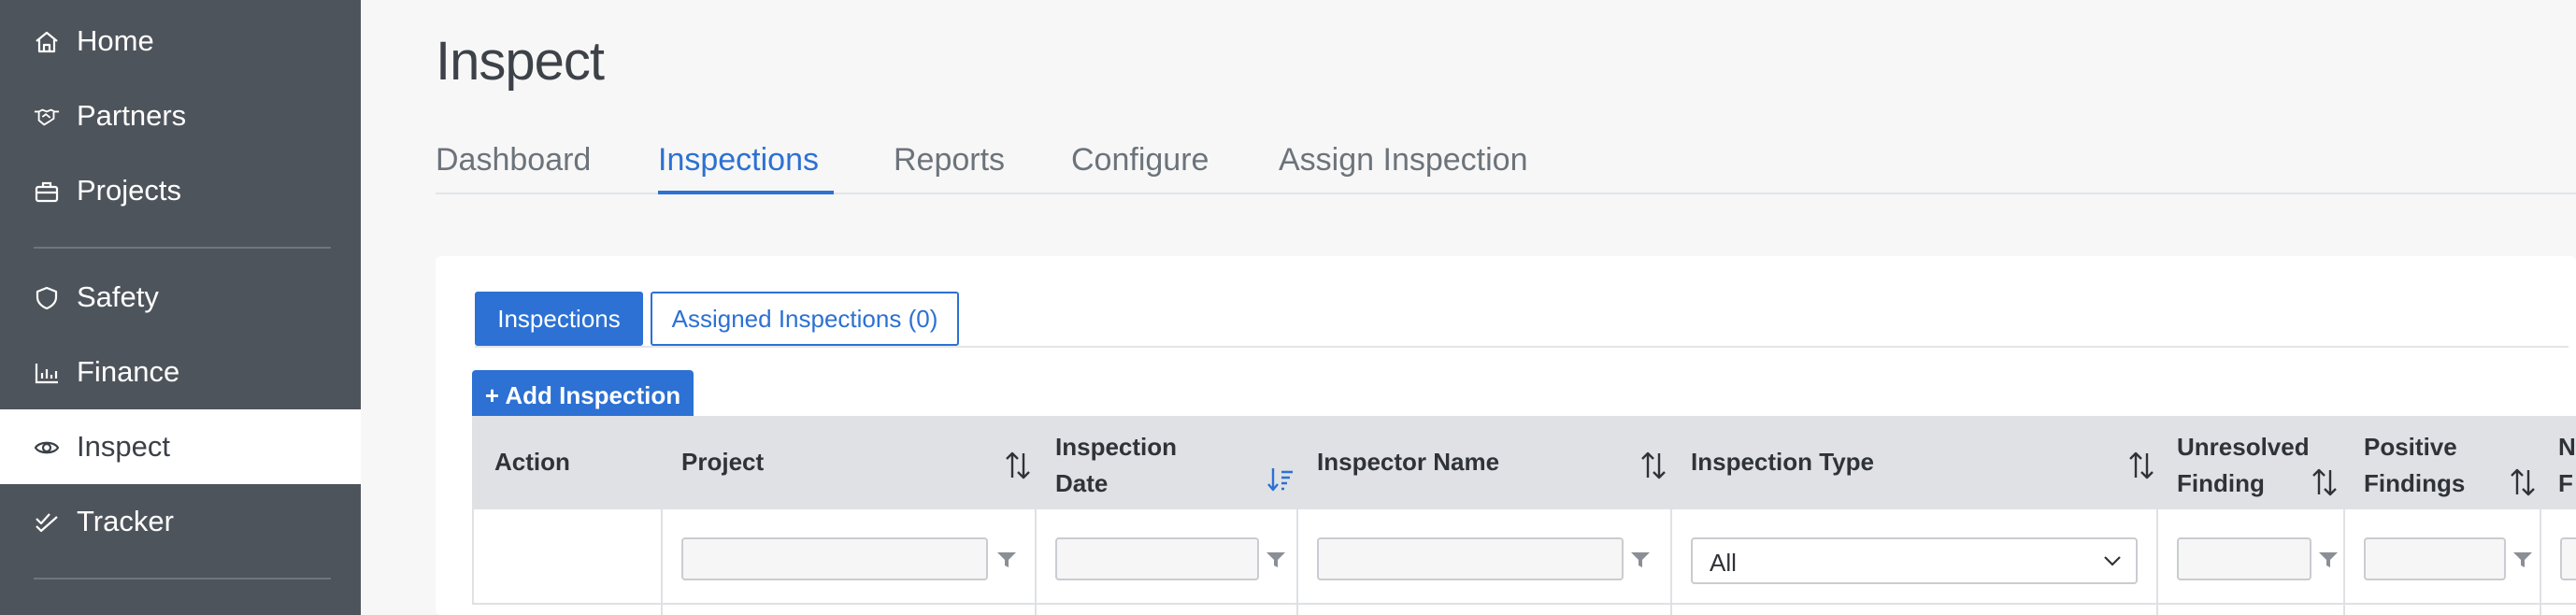 Image resolution: width=2576 pixels, height=615 pixels. What do you see at coordinates (118, 296) in the screenshot?
I see `sidebar-item-label: Safety` at bounding box center [118, 296].